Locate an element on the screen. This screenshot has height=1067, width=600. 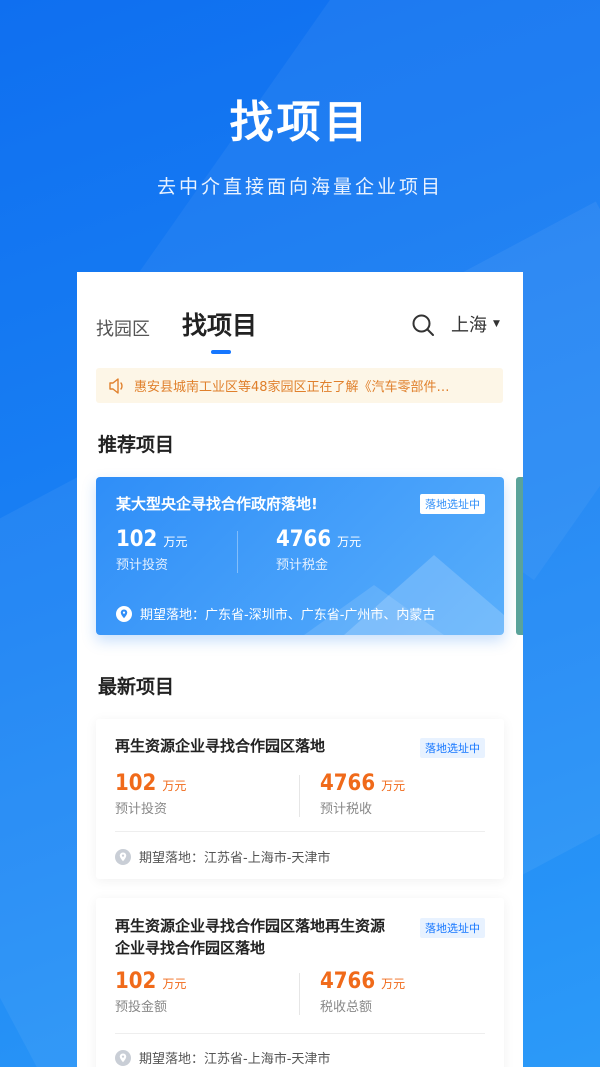
speaker-icon is located at coordinates (116, 385).